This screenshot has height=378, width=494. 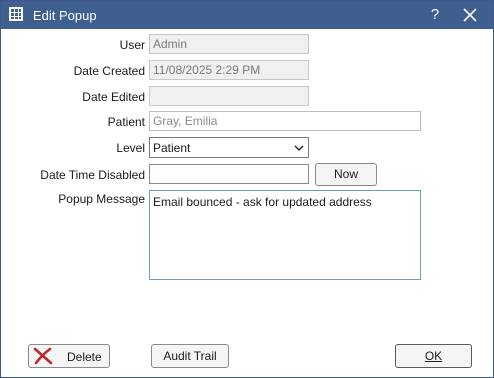 I want to click on date-created-label: Date Created, so click(x=109, y=71).